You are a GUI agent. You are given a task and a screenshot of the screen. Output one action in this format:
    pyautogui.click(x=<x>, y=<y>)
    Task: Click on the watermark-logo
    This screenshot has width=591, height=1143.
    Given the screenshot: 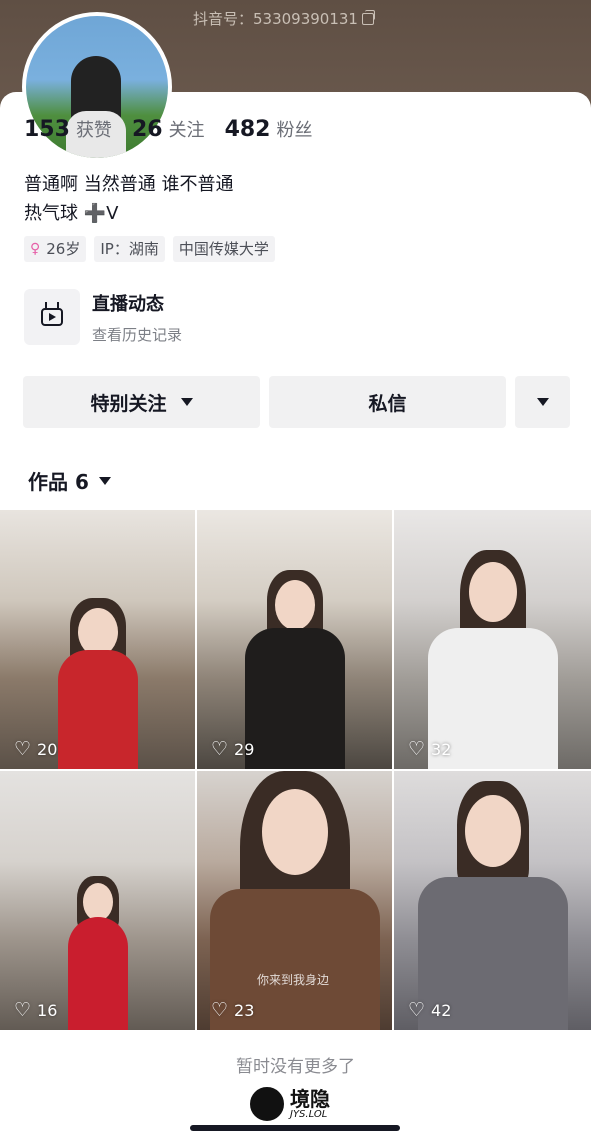 What is the action you would take?
    pyautogui.click(x=267, y=1104)
    